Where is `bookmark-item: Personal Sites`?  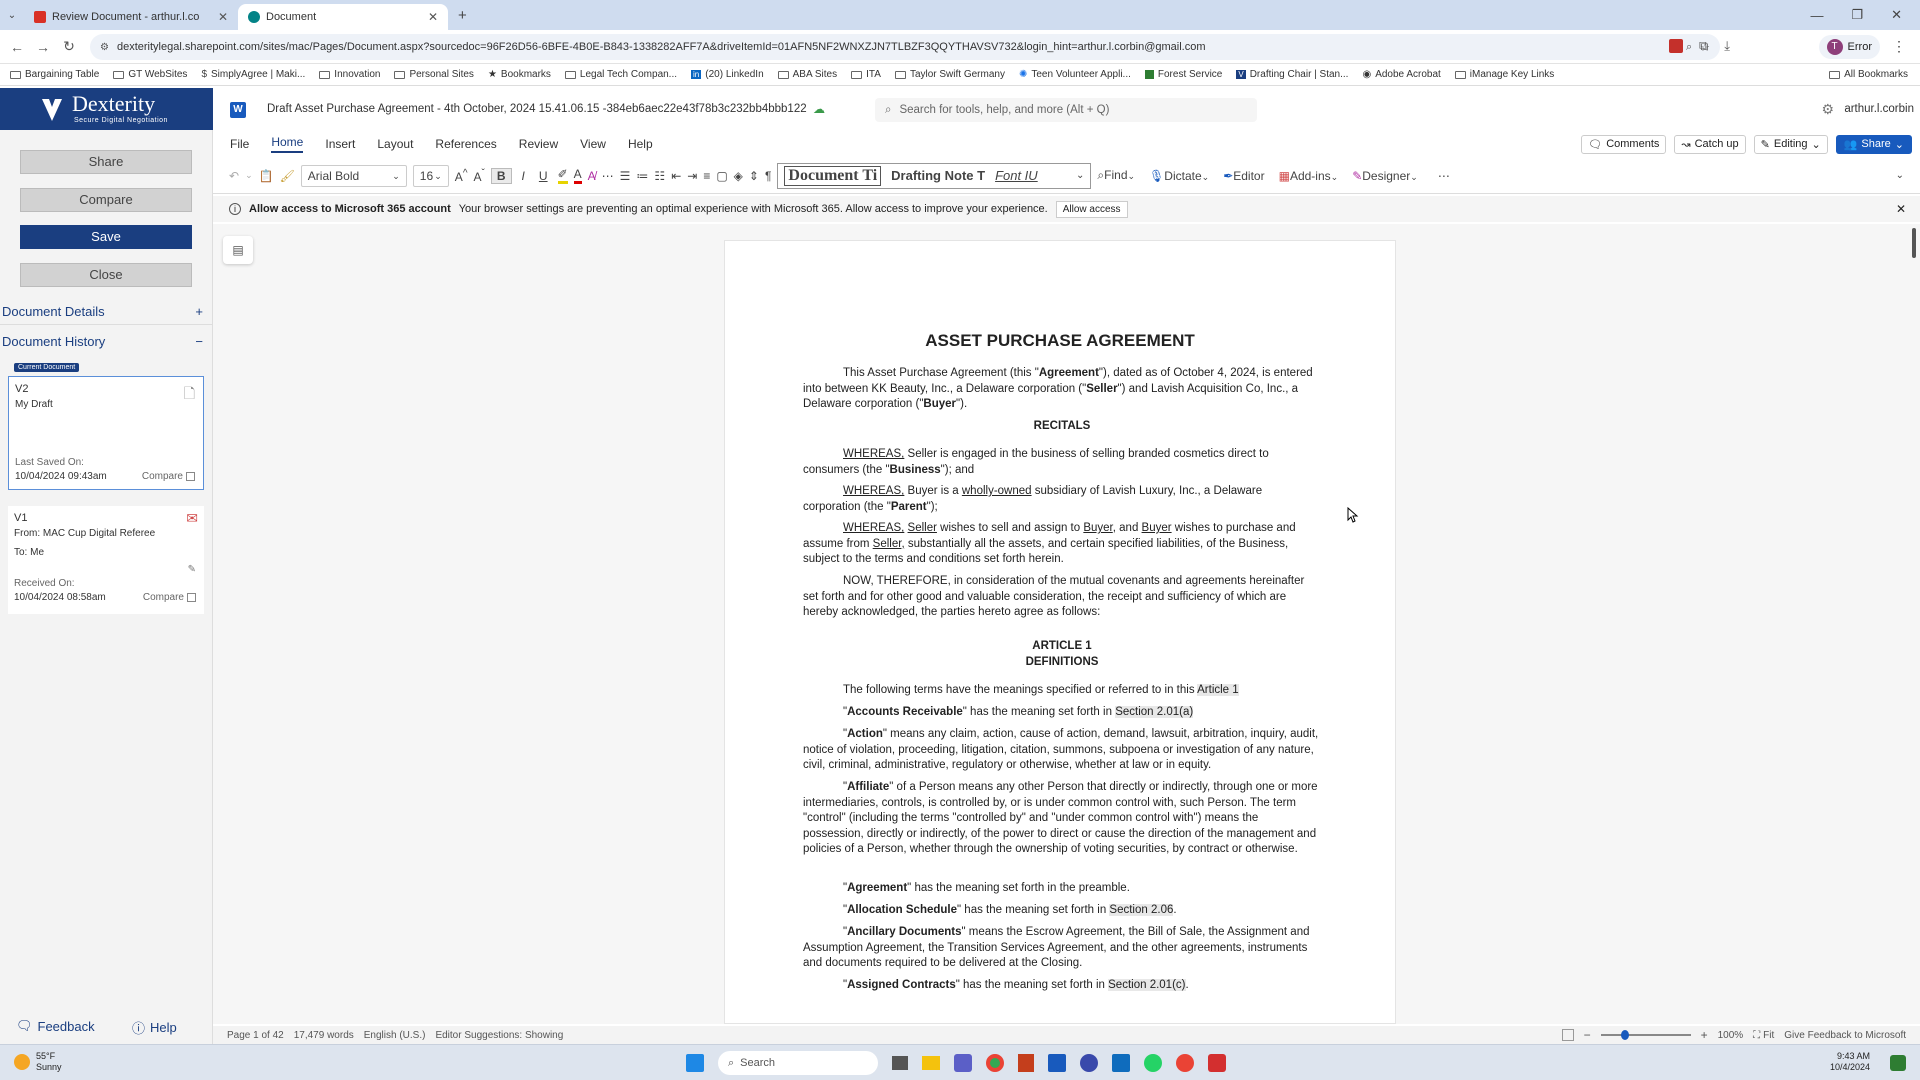
bookmark-item: Personal Sites is located at coordinates (434, 74).